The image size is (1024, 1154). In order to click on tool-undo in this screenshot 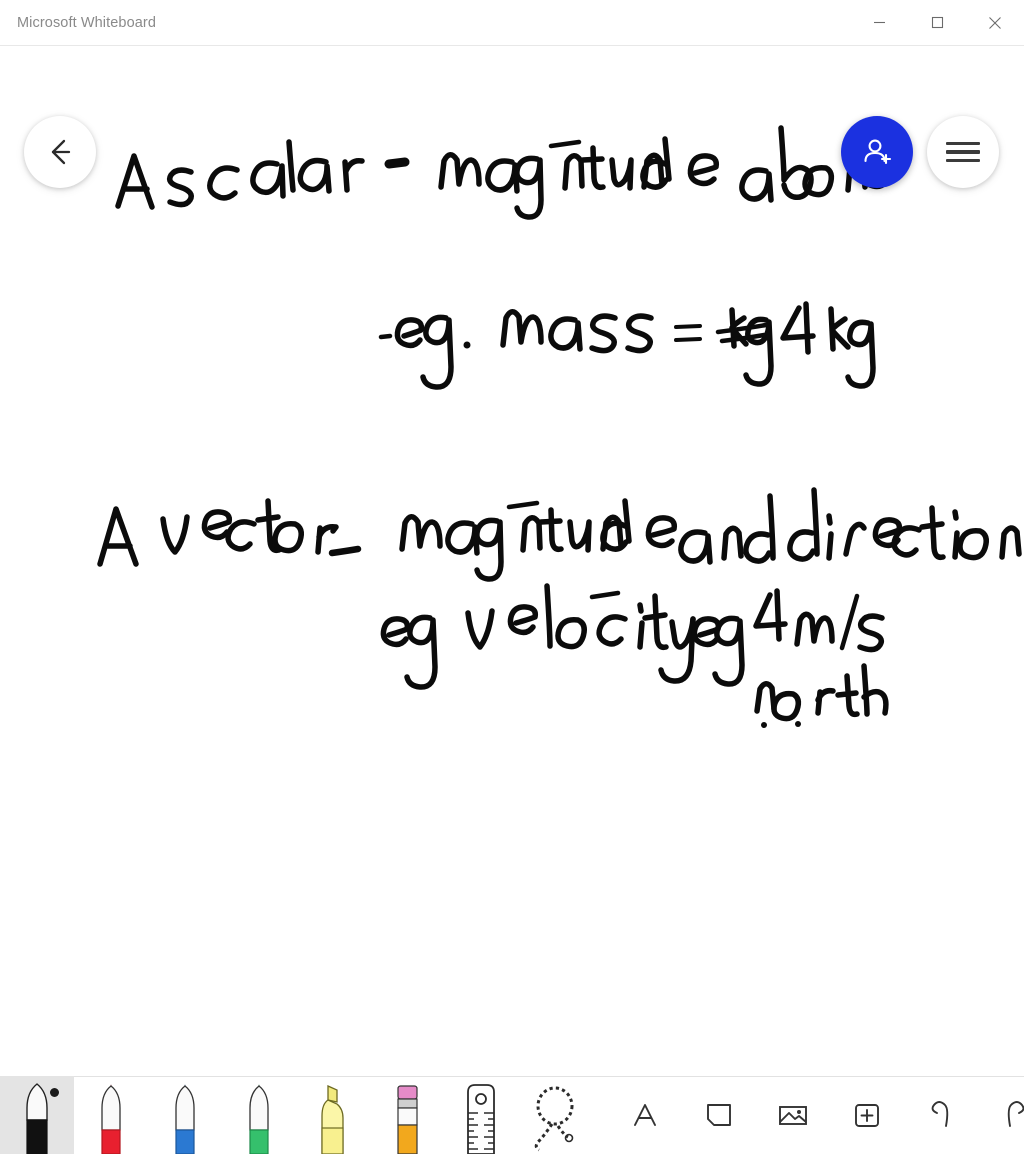, I will do `click(941, 1115)`.